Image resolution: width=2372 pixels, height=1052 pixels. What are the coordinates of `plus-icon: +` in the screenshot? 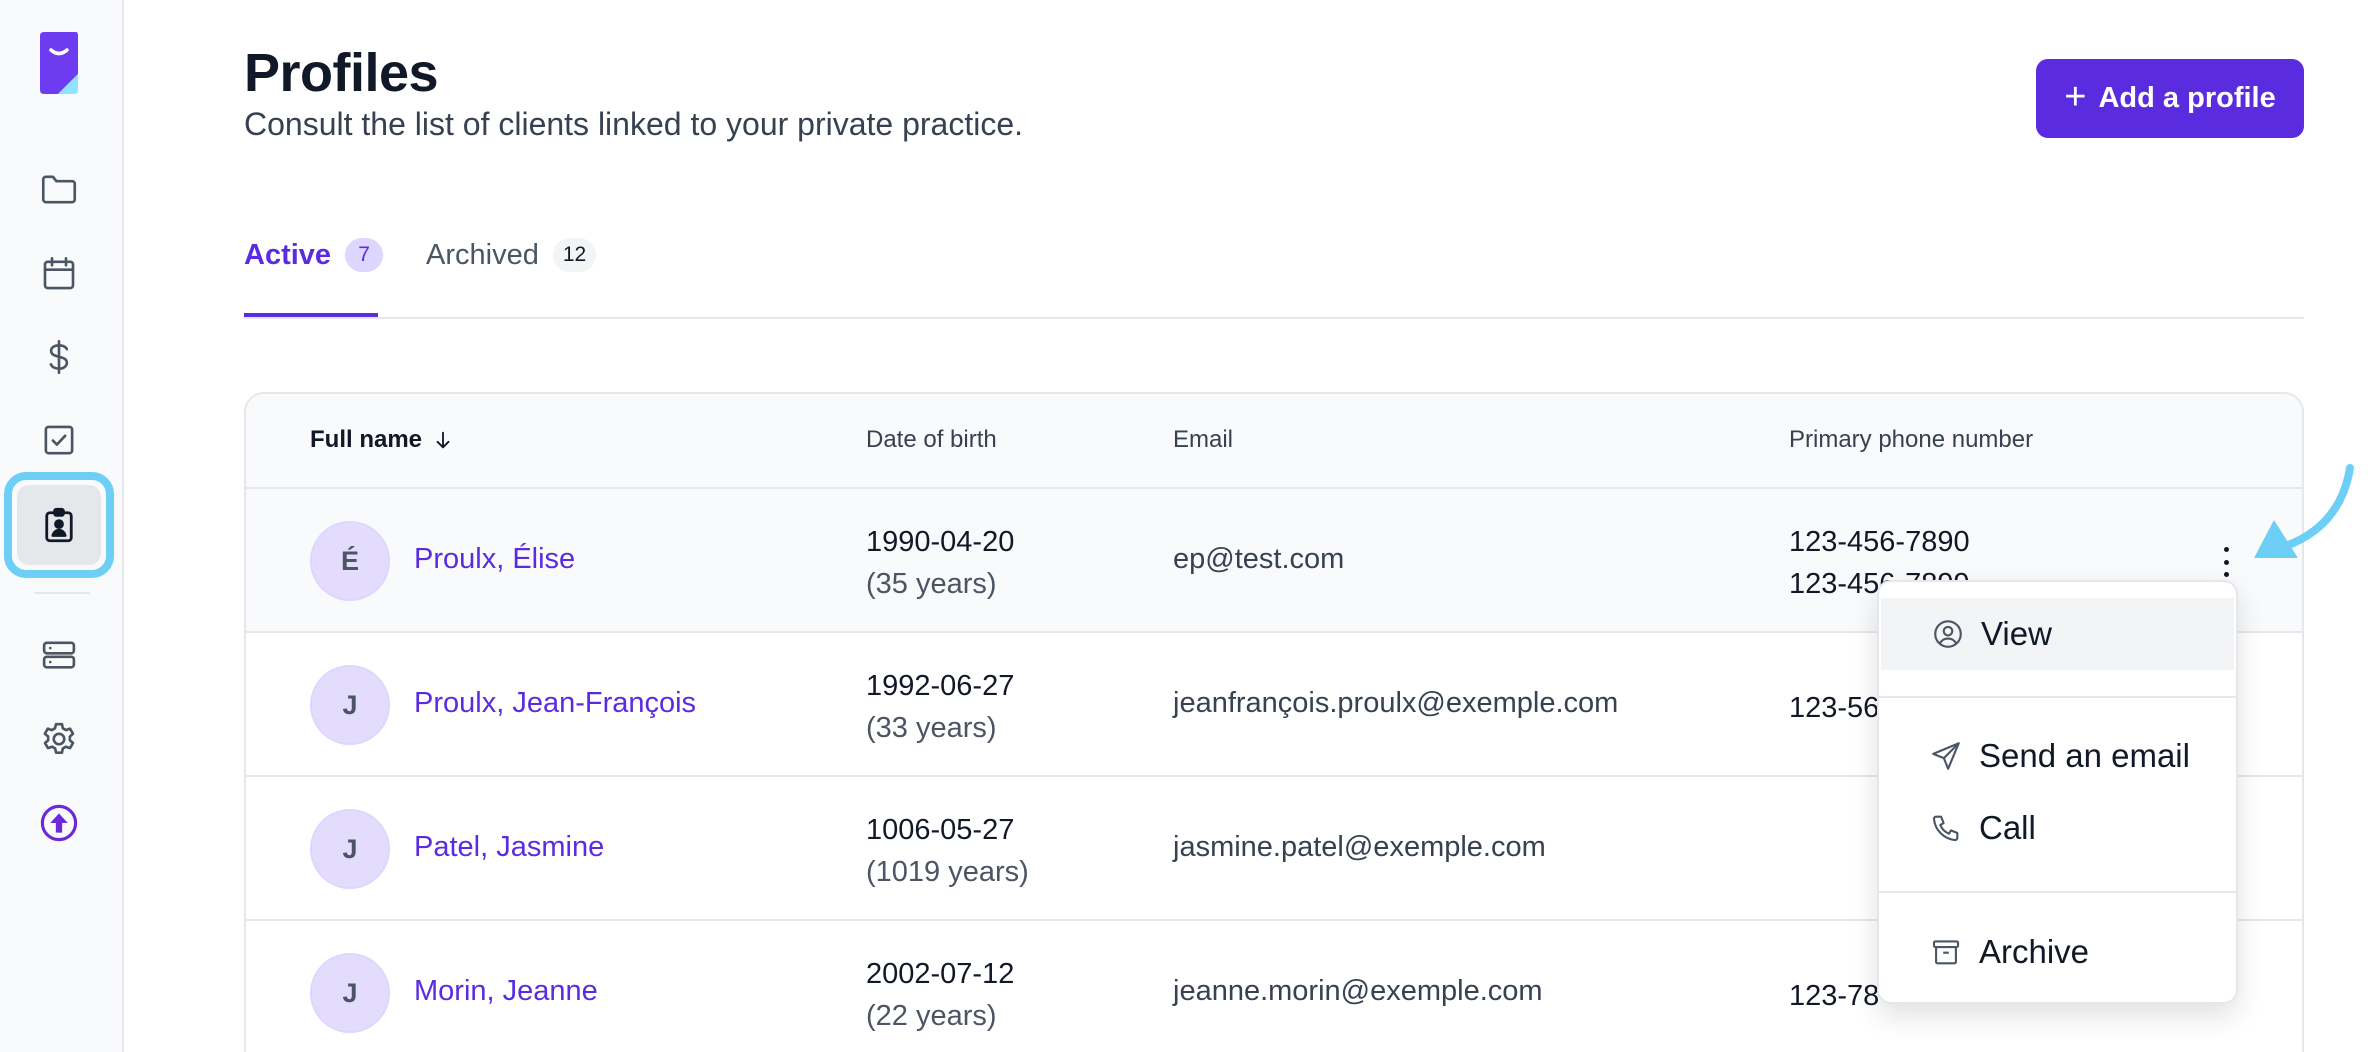 It's located at (2075, 96).